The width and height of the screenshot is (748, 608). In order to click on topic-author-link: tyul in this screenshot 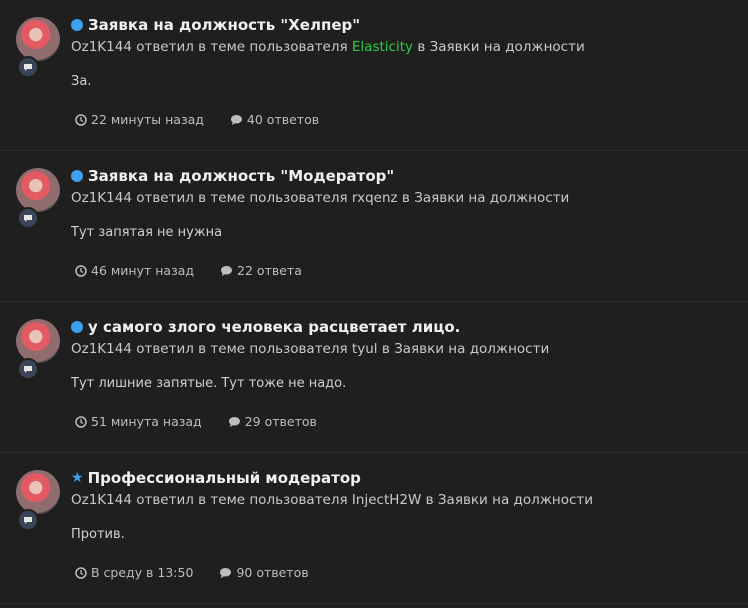, I will do `click(365, 349)`.